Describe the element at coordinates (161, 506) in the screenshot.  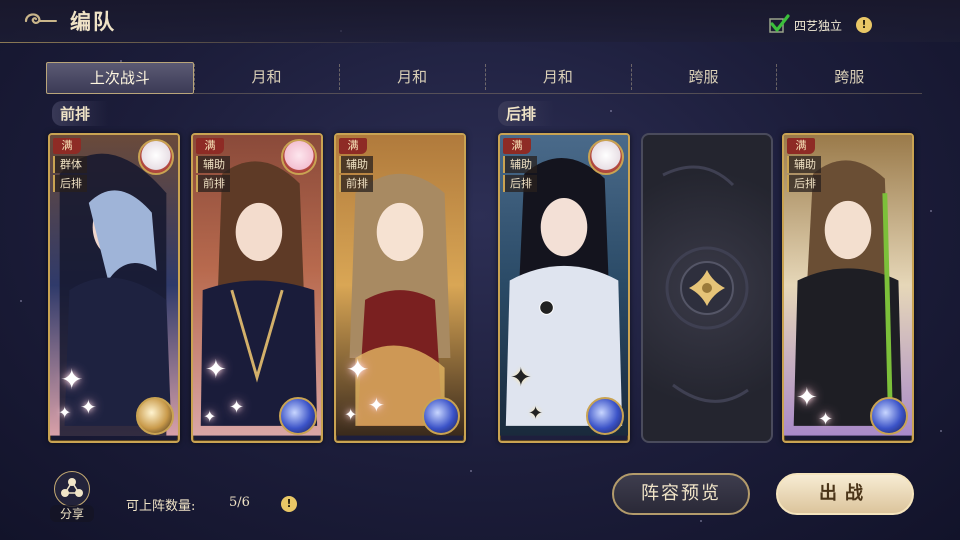
I see `deploy-count-label: 可上阵数量:` at that location.